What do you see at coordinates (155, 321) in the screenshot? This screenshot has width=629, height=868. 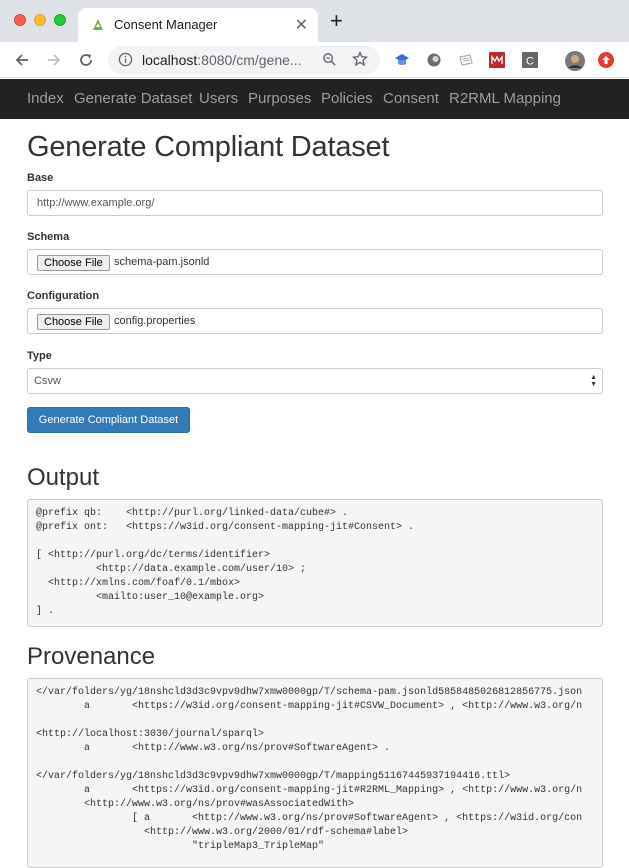 I see `configuration-file-name: config.properties` at bounding box center [155, 321].